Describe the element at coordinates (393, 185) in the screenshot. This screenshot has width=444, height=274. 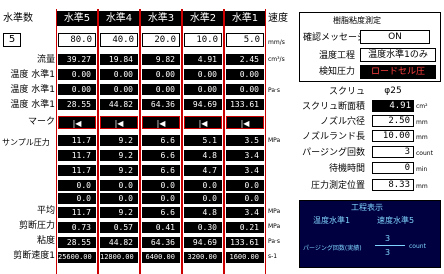
I see `pressure-position-input: 8.33` at that location.